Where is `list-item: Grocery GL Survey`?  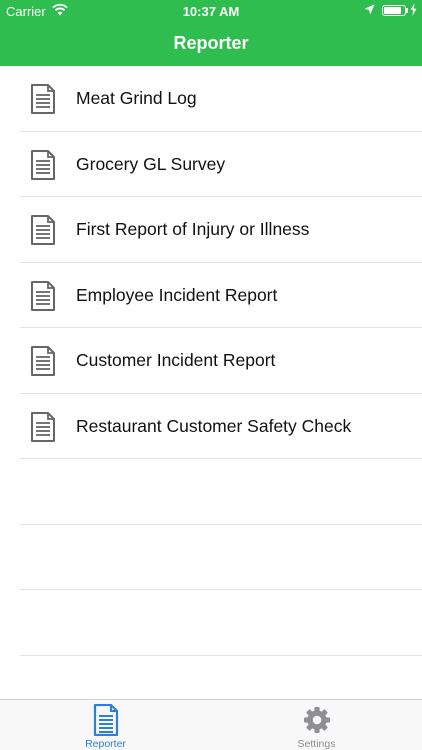
list-item: Grocery GL Survey is located at coordinates (211, 165).